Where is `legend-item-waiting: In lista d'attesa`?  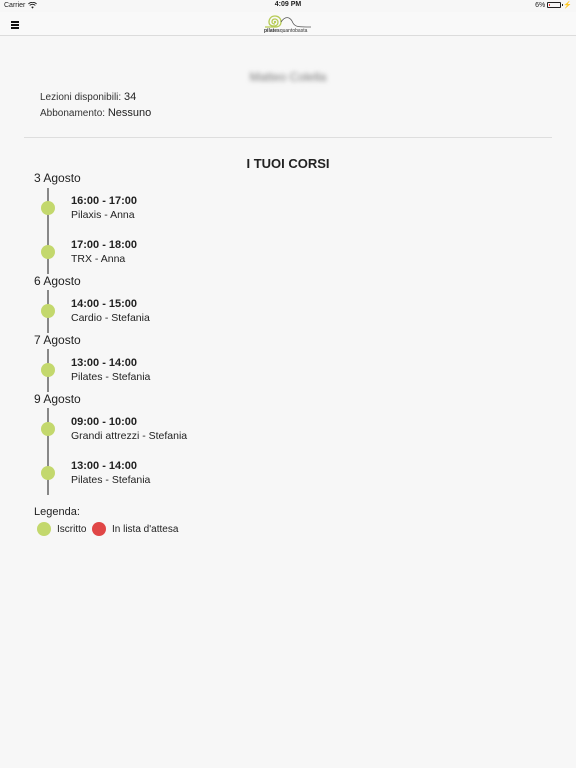 legend-item-waiting: In lista d'attesa is located at coordinates (135, 529).